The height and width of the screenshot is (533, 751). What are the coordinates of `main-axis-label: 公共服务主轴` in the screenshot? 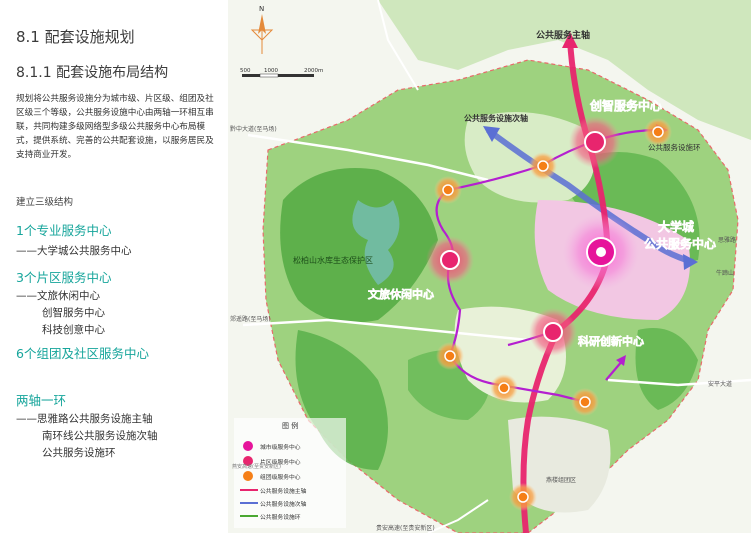 It's located at (563, 35).